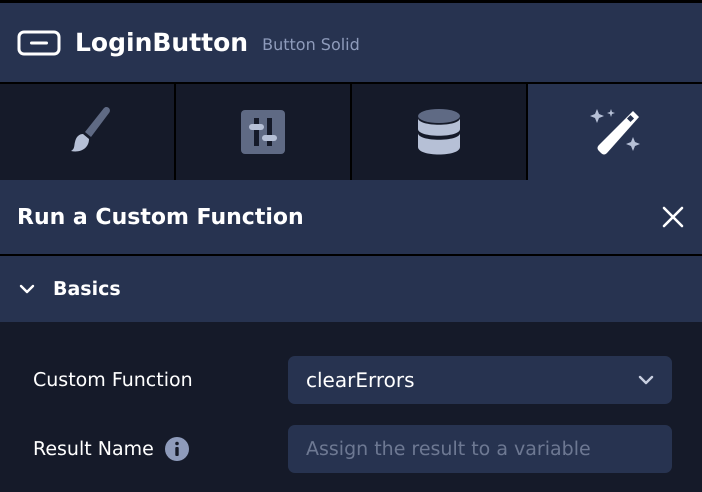 The image size is (702, 492). I want to click on component-type: Button Solid, so click(311, 44).